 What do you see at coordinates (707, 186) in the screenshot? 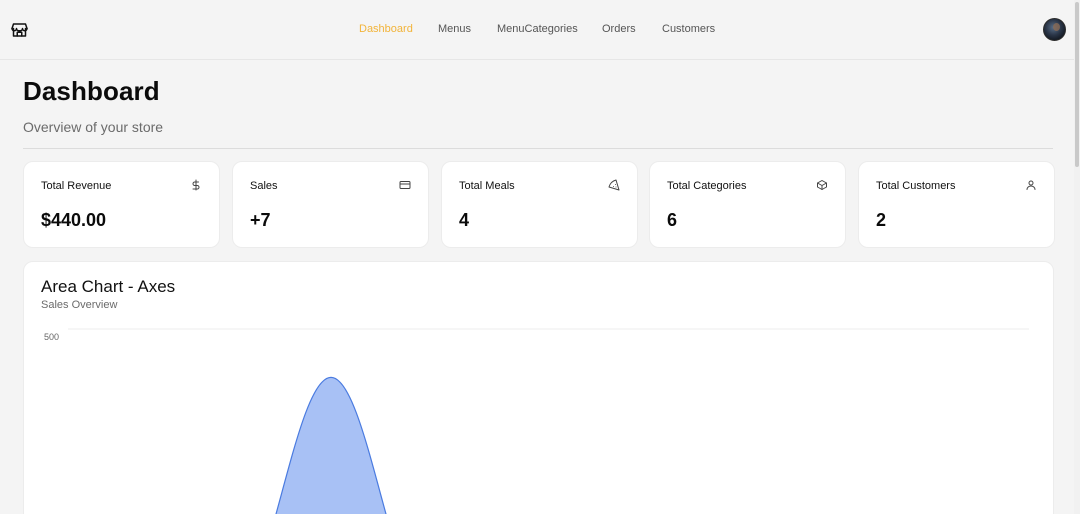
I see `stat-label: Total Categories` at bounding box center [707, 186].